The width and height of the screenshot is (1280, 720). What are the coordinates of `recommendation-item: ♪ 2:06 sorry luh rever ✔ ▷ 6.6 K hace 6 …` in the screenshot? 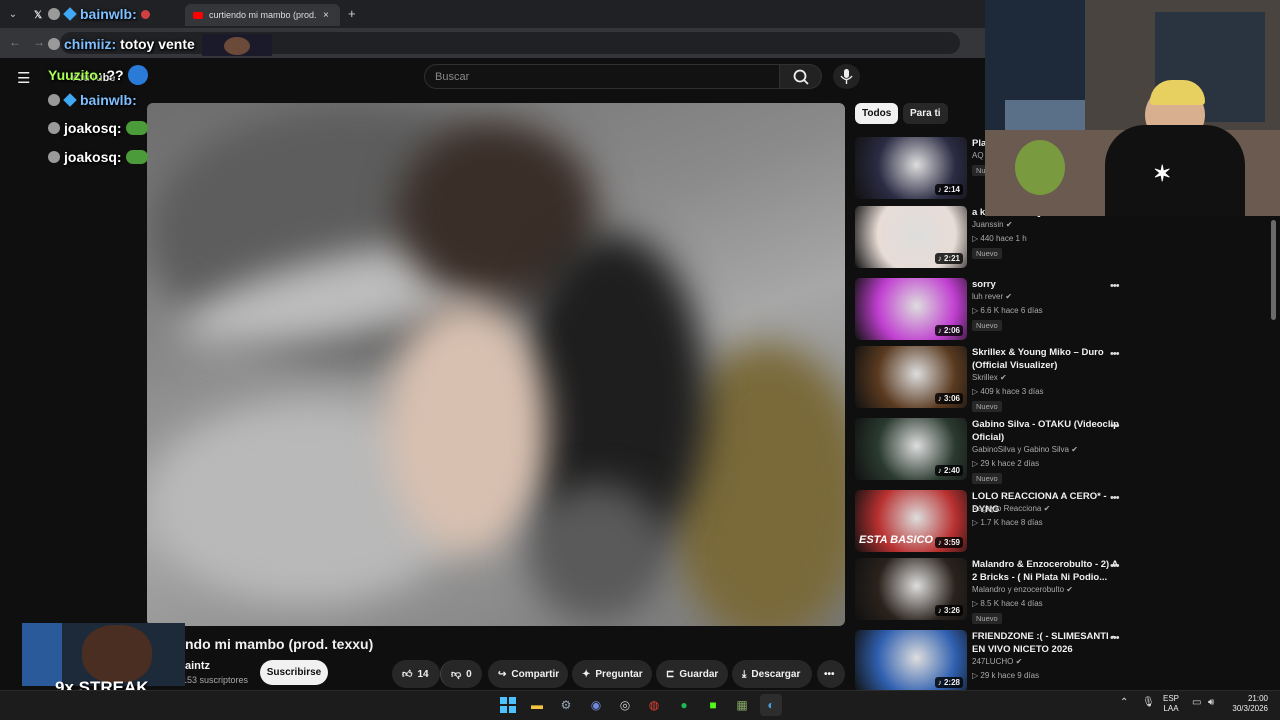 It's located at (1000, 310).